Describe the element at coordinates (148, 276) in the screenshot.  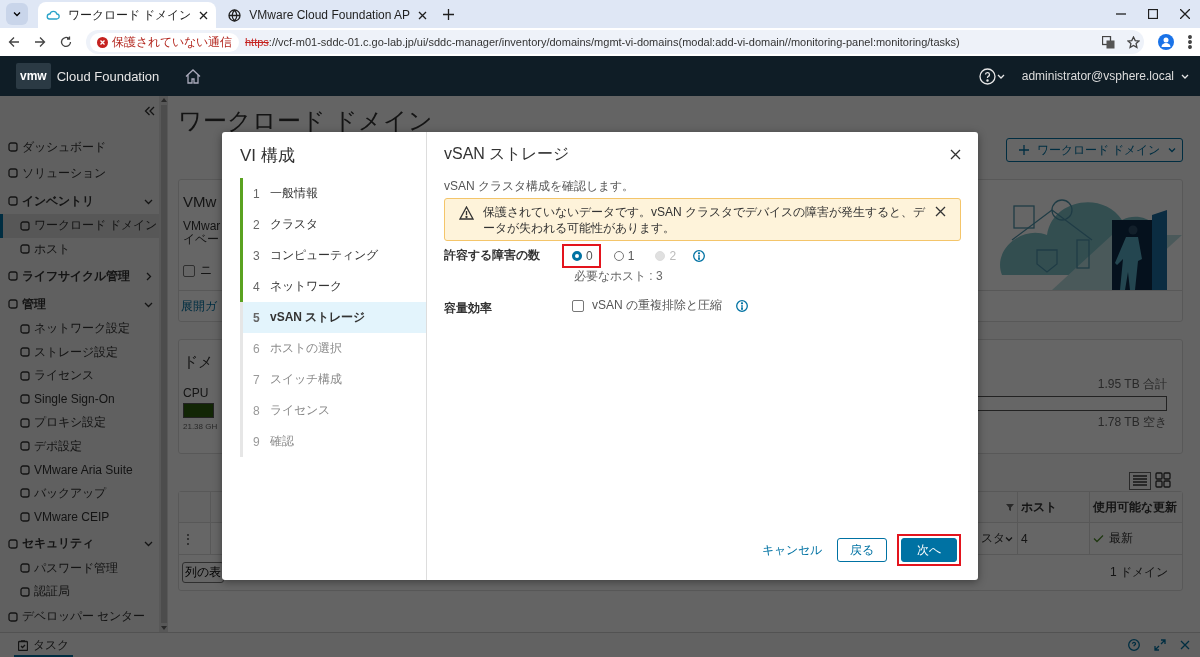
I see `chevron-right-icon` at that location.